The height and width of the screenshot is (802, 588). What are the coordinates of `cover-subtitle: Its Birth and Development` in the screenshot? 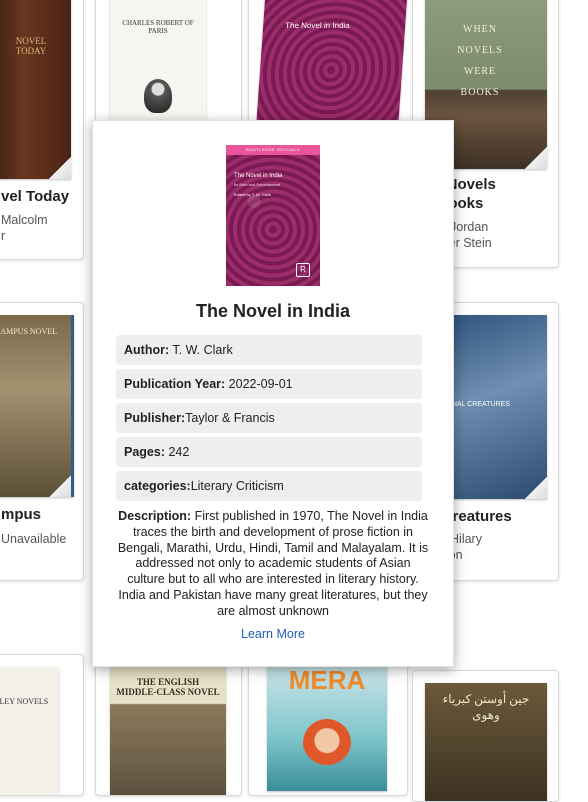 It's located at (257, 184).